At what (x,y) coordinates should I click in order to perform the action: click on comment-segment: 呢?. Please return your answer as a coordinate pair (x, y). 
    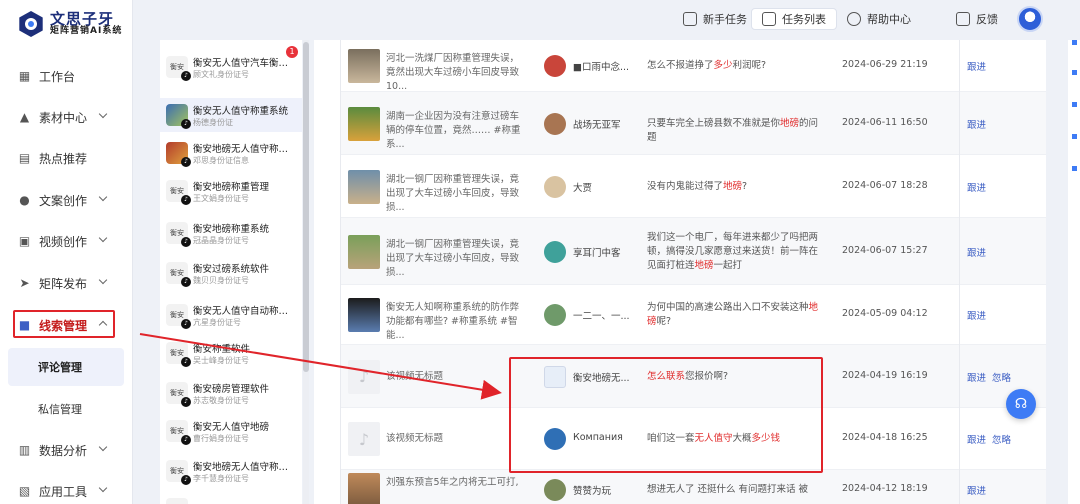
    Looking at the image, I should click on (664, 321).